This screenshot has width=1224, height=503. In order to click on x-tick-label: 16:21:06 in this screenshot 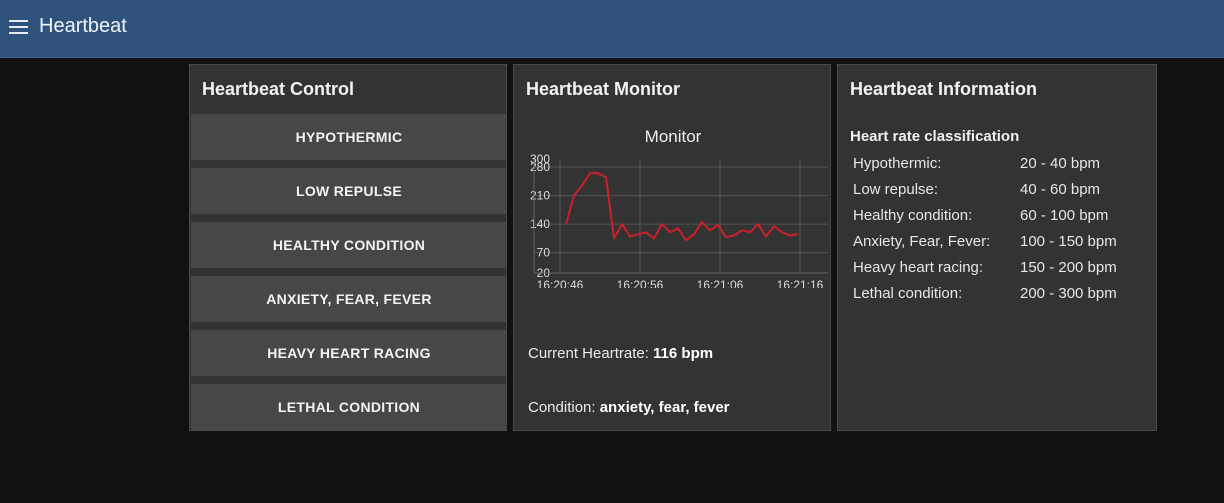, I will do `click(720, 283)`.